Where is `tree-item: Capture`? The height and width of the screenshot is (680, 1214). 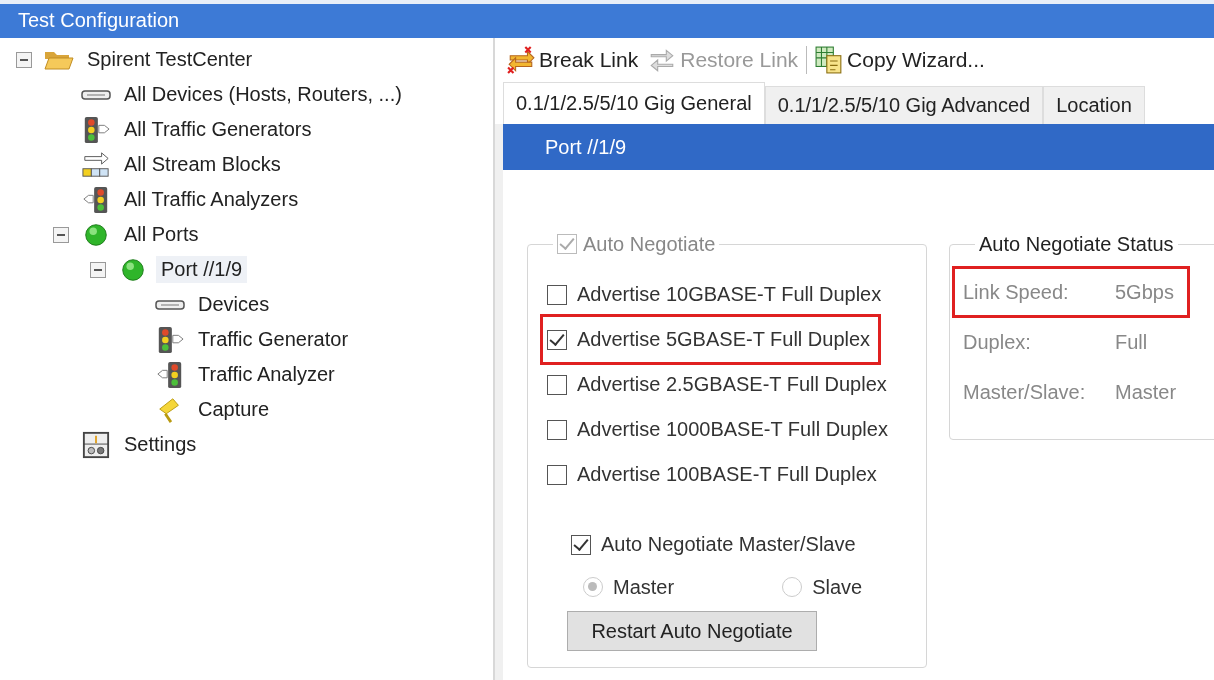 tree-item: Capture is located at coordinates (234, 409).